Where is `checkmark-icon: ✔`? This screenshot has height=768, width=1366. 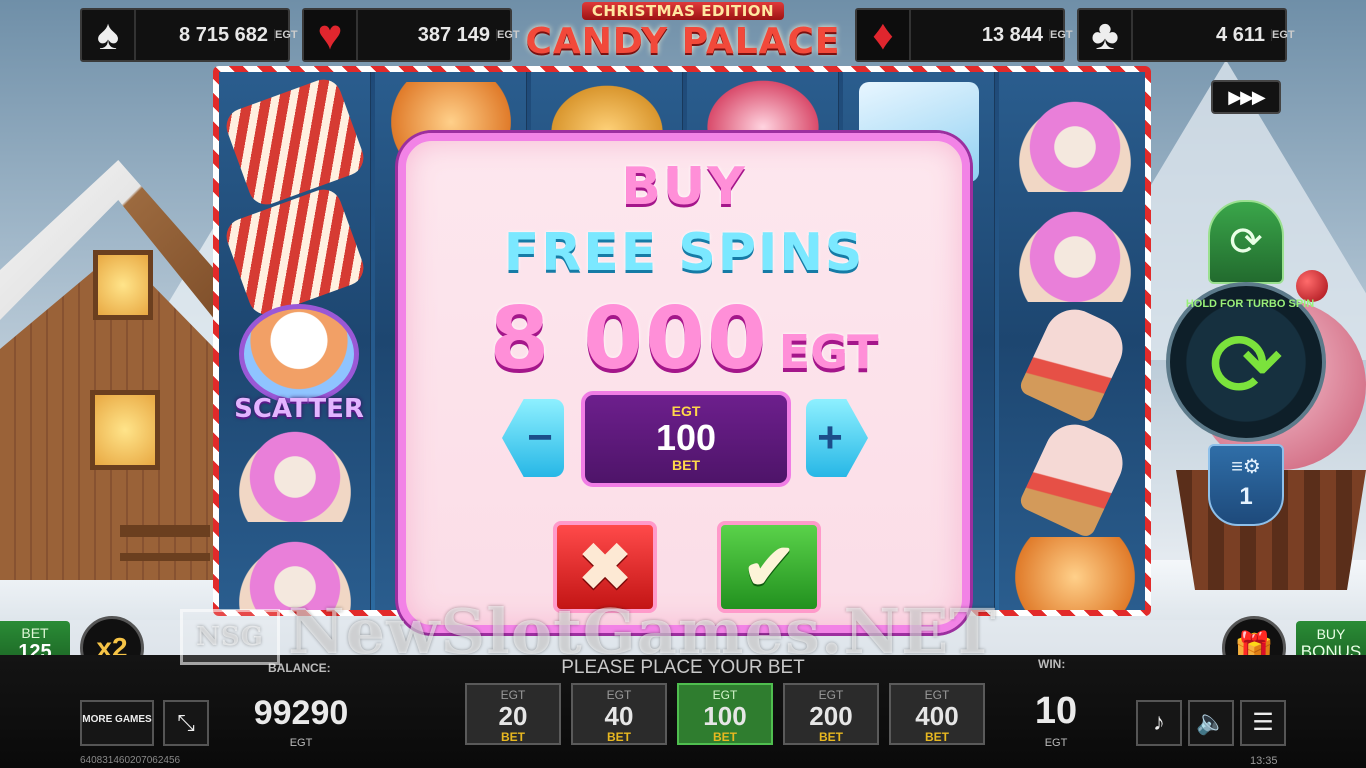
checkmark-icon: ✔ is located at coordinates (769, 567).